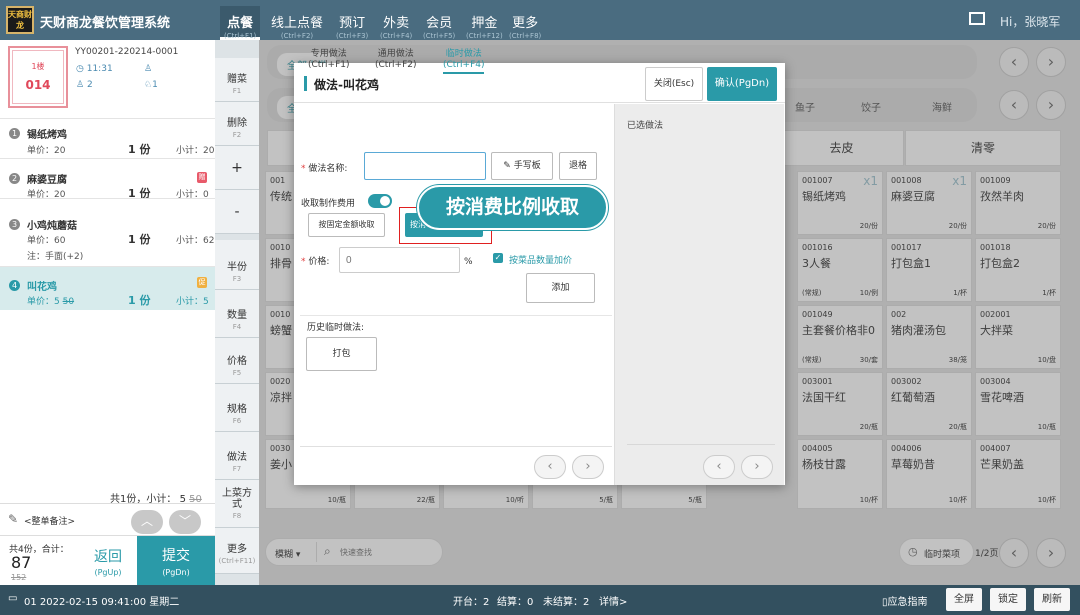  What do you see at coordinates (328, 60) in the screenshot?
I see `tab-dedicated-method: 专用做法 (Ctrl+F1)` at bounding box center [328, 60].